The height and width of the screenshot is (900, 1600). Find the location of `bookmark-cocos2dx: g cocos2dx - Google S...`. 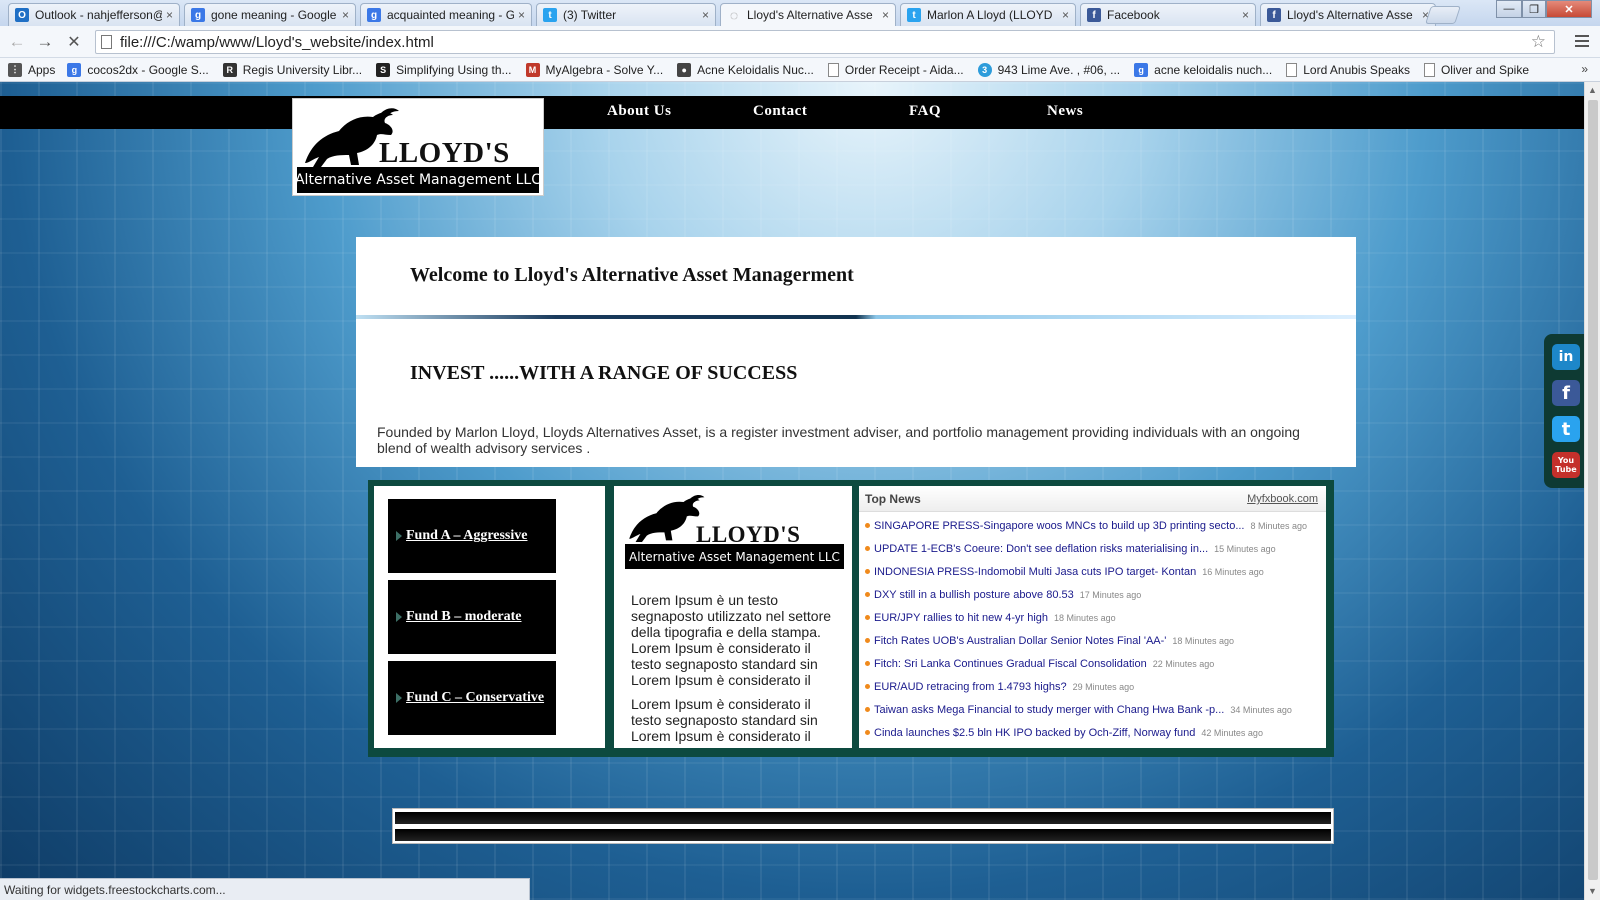

bookmark-cocos2dx: g cocos2dx - Google S... is located at coordinates (138, 69).